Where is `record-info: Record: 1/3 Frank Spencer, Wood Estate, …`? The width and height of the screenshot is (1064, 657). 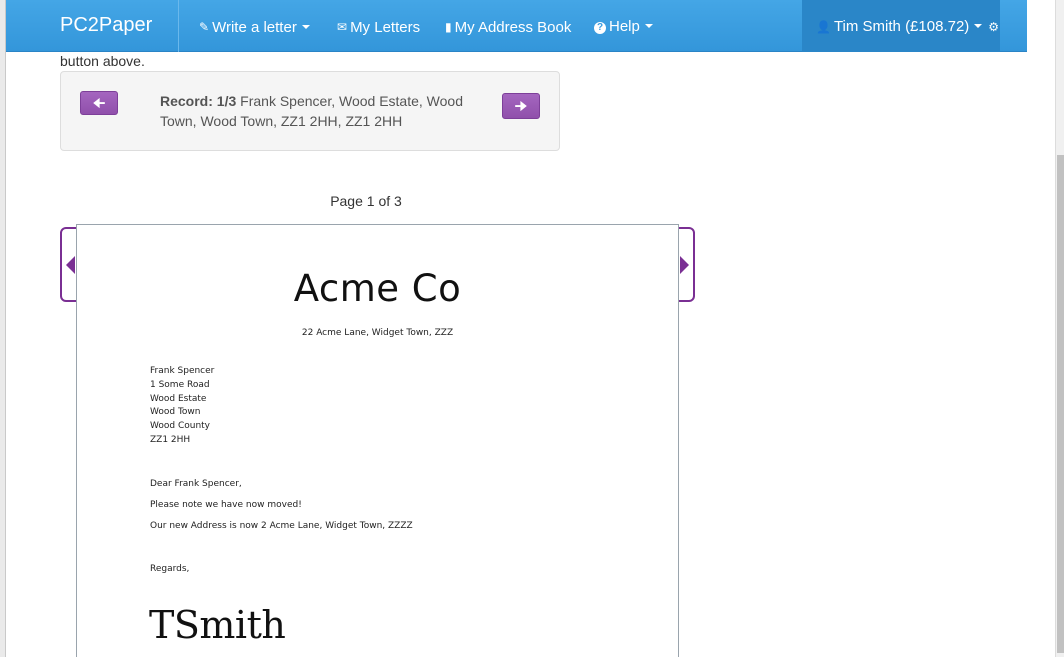
record-info: Record: 1/3 Frank Spencer, Wood Estate, … is located at coordinates (320, 111).